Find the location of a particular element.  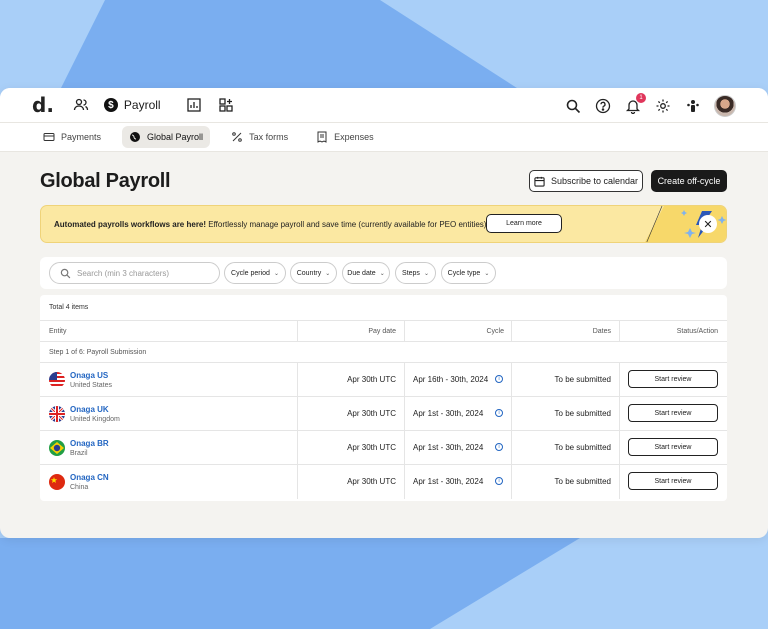

gear-icon is located at coordinates (663, 106).